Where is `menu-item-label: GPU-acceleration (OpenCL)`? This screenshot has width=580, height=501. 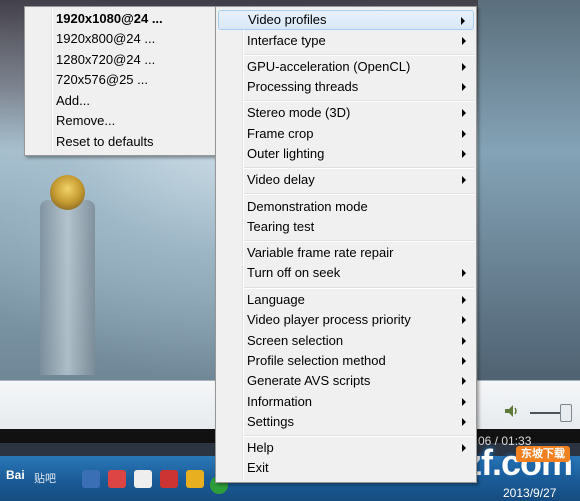 menu-item-label: GPU-acceleration (OpenCL) is located at coordinates (329, 66).